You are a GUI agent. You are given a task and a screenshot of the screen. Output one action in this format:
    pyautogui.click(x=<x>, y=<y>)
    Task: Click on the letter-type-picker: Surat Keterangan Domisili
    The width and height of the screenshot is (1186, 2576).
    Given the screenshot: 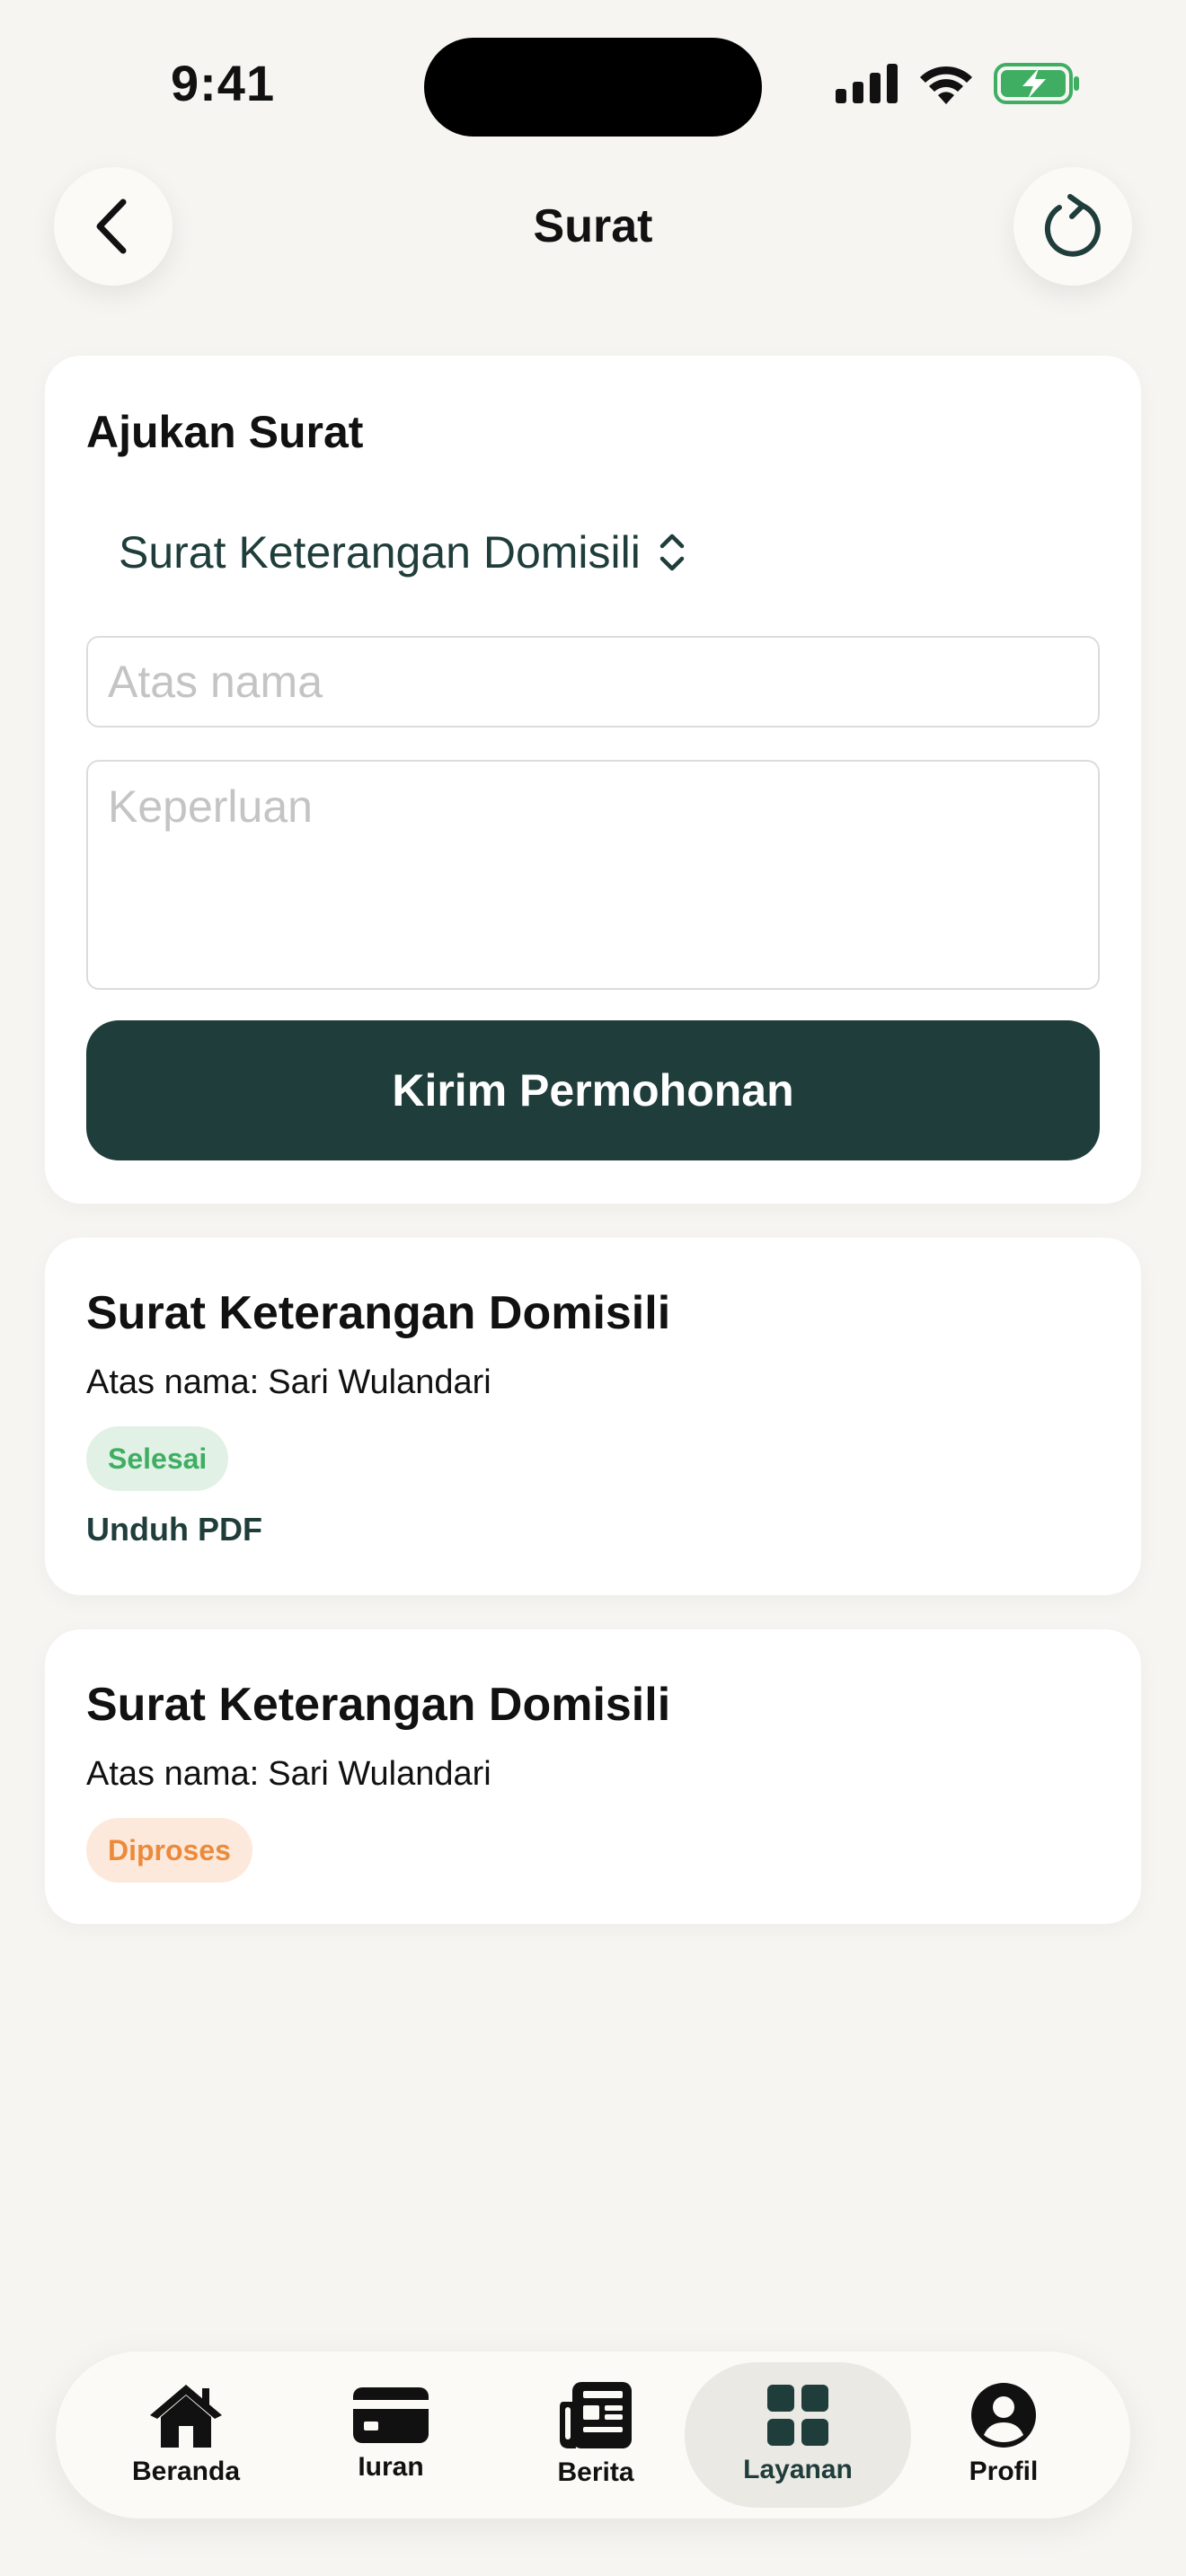 What is the action you would take?
    pyautogui.click(x=402, y=552)
    